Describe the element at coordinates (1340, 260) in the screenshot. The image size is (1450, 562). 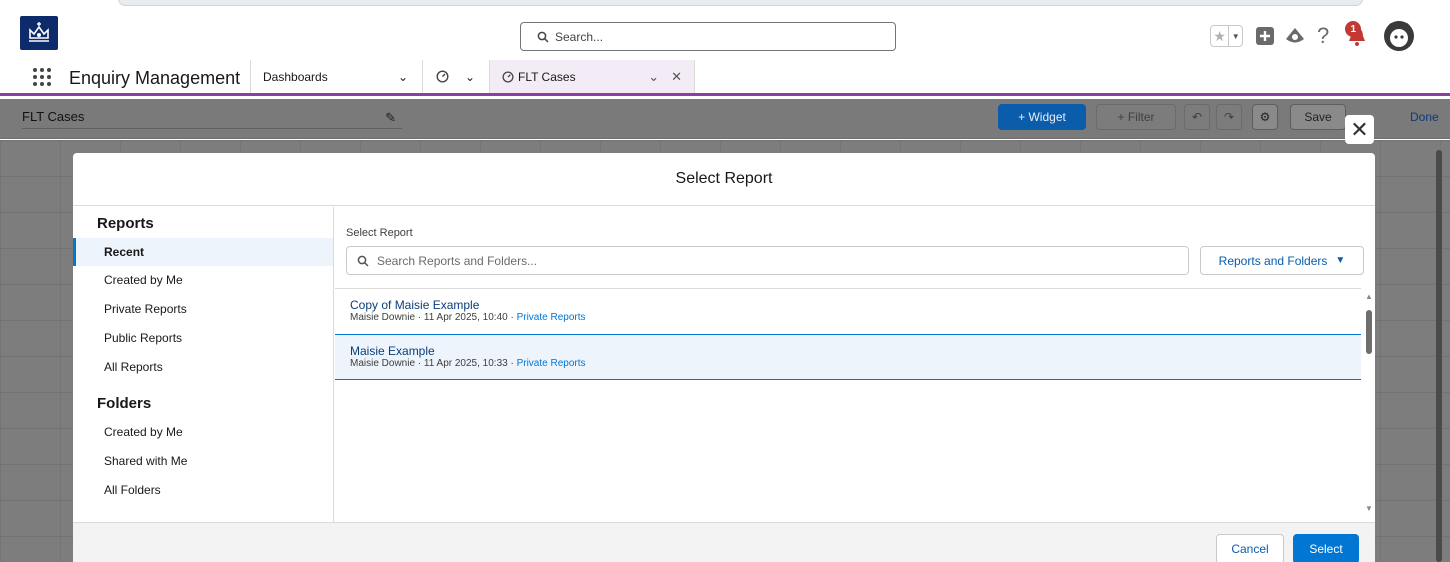
I see `caret-down-icon: ▼` at that location.